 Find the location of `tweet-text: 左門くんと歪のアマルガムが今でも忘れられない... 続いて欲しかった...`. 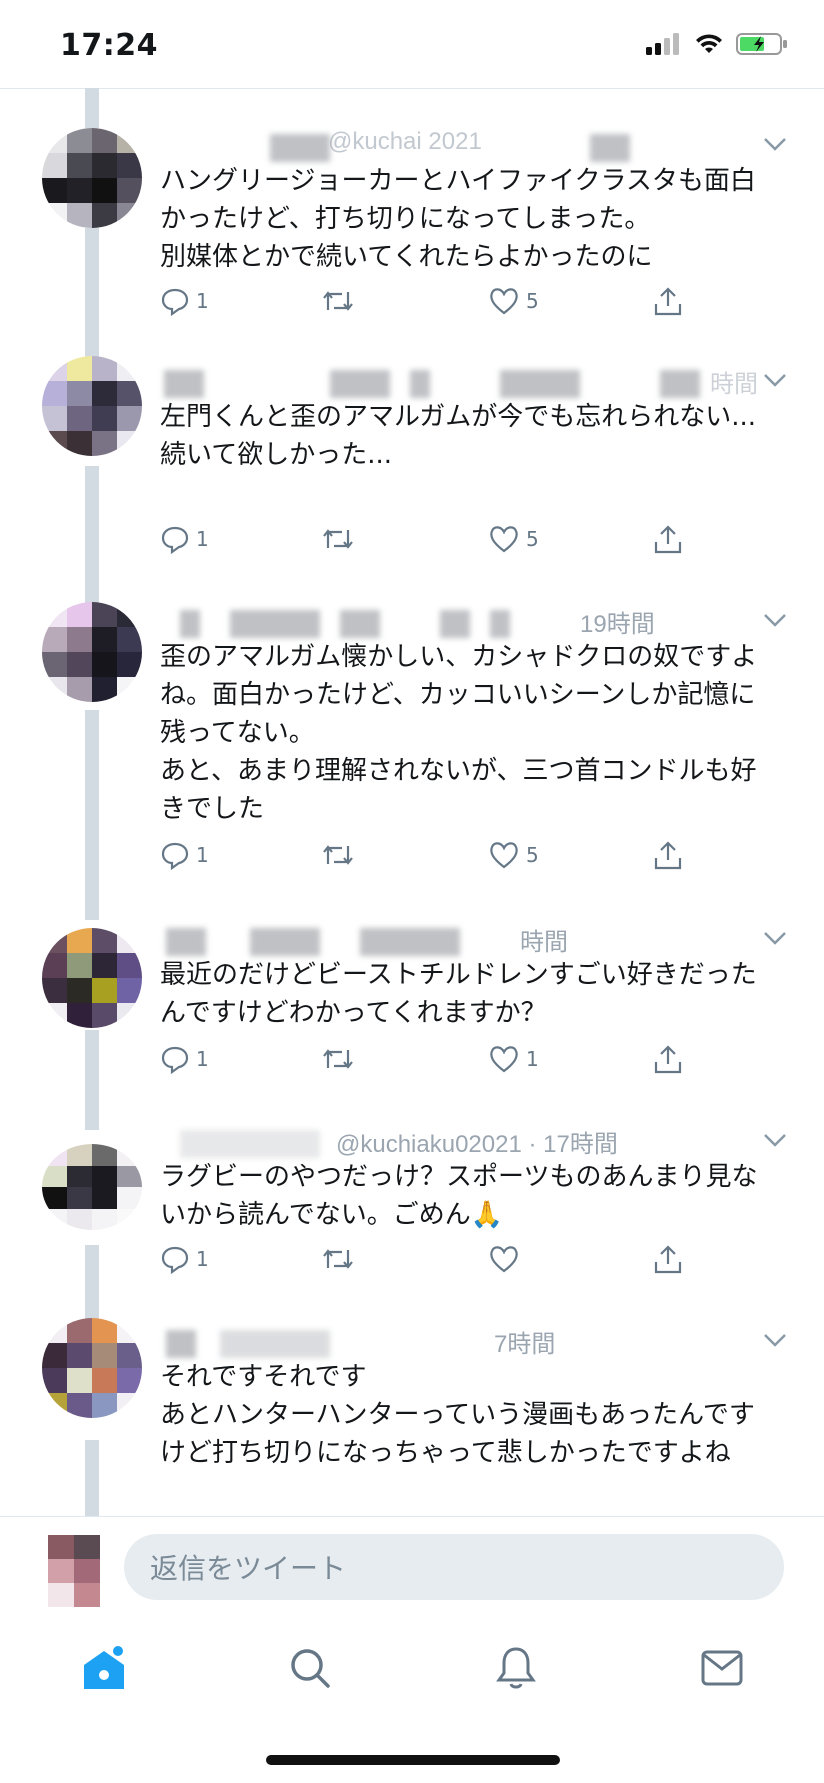

tweet-text: 左門くんと歪のアマルガムが今でも忘れられない... 続いて欲しかった... is located at coordinates (458, 436).